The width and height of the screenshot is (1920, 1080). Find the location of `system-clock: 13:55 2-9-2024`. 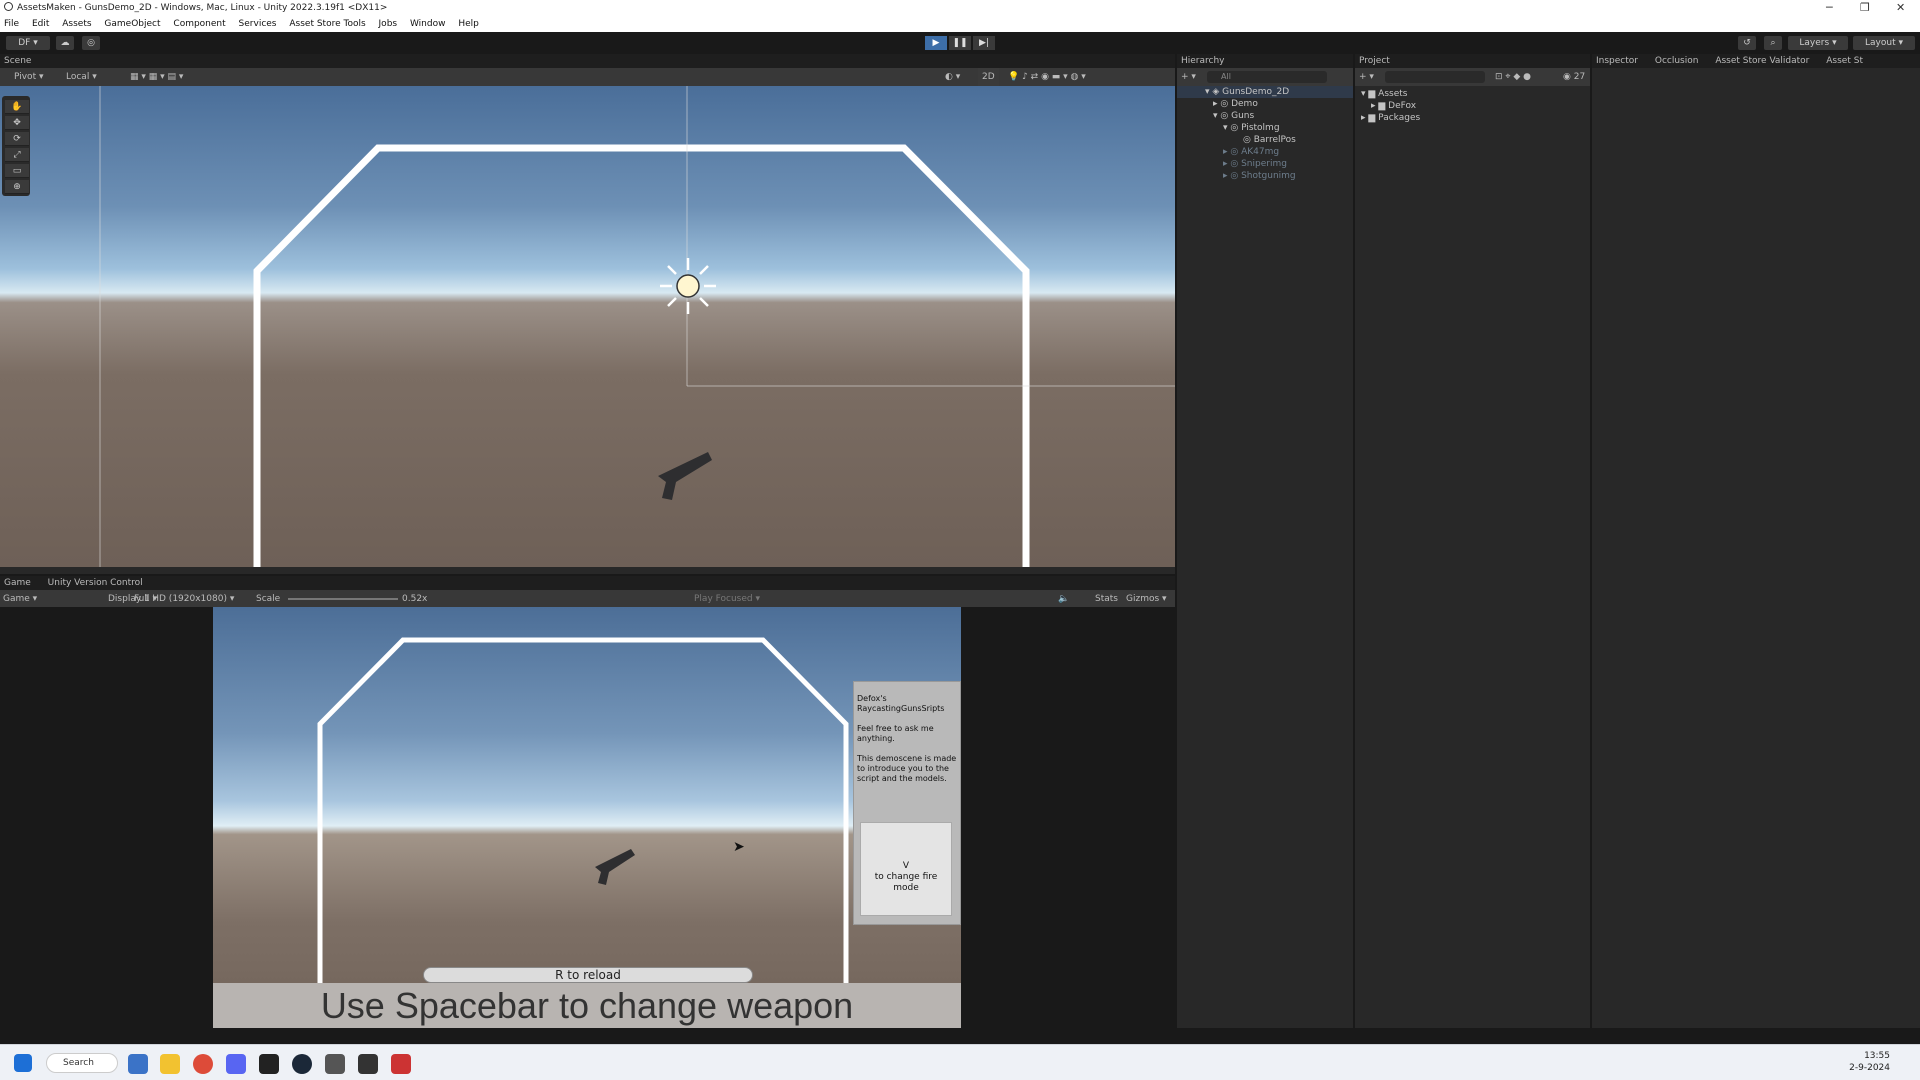

system-clock: 13:55 2-9-2024 is located at coordinates (1869, 1062).